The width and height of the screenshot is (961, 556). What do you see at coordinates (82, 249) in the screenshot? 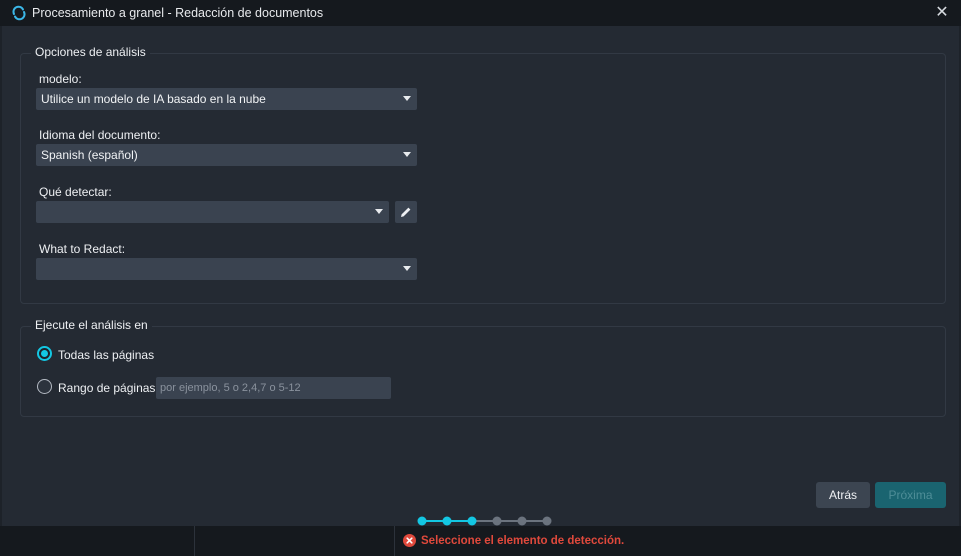
I see `redact-label: What to Redact:` at bounding box center [82, 249].